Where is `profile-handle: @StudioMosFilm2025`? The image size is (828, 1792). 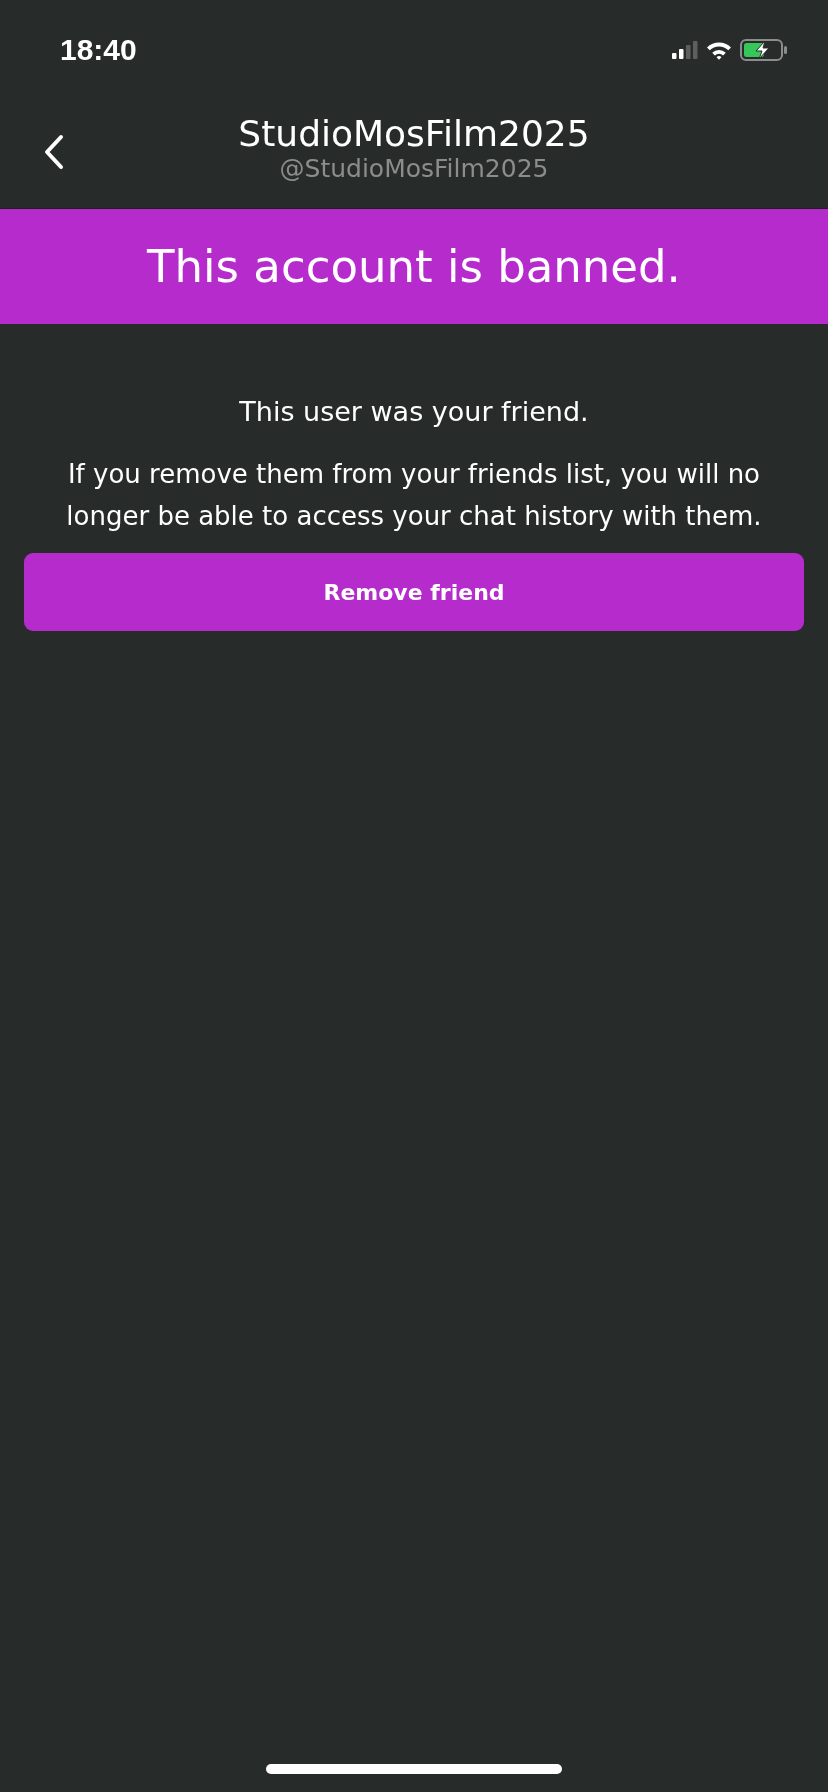
profile-handle: @StudioMosFilm2025 is located at coordinates (414, 168).